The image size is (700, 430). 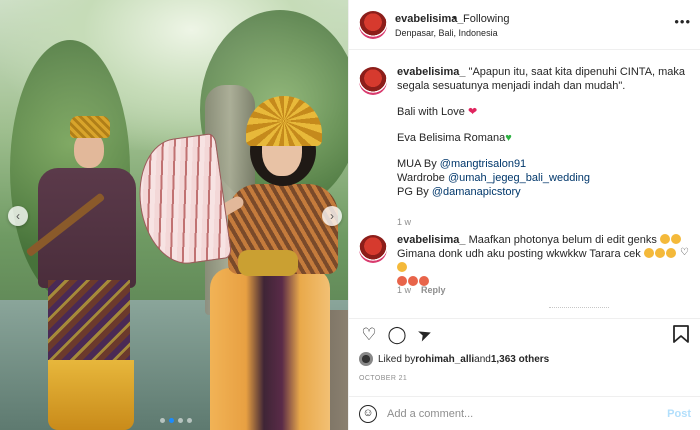 What do you see at coordinates (508, 138) in the screenshot?
I see `green-heart-emoji-icon: ♥` at bounding box center [508, 138].